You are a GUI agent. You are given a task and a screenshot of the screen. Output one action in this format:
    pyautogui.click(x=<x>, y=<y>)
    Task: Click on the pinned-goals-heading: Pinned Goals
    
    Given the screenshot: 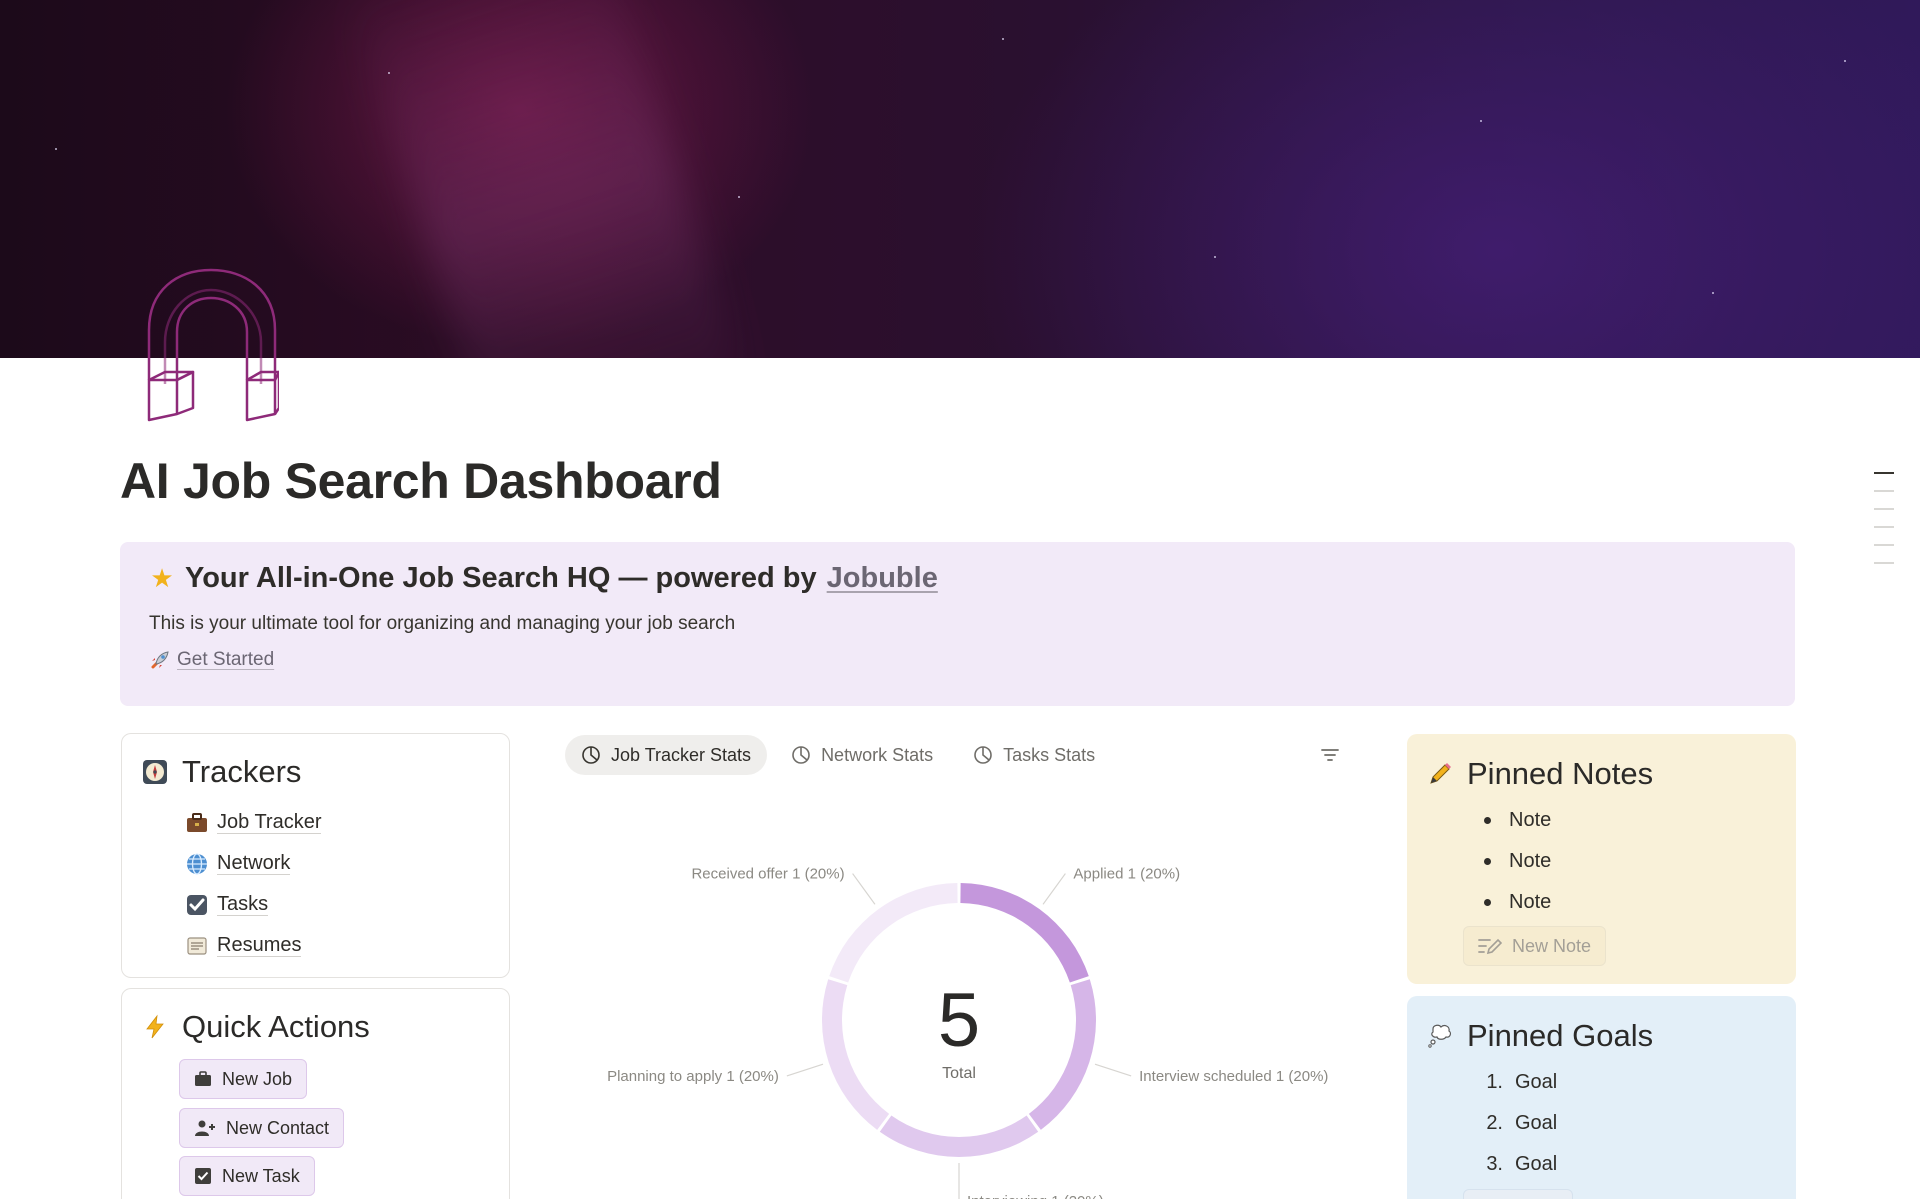 What is the action you would take?
    pyautogui.click(x=1540, y=1036)
    